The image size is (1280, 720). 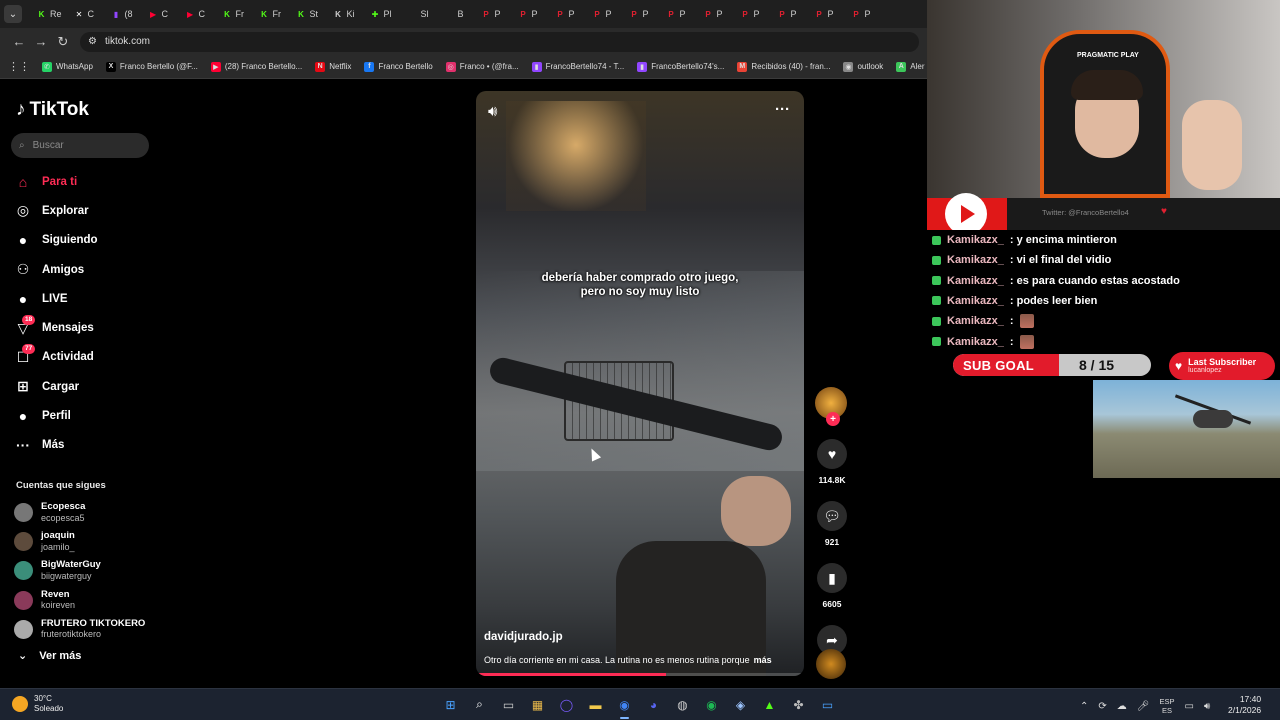 I want to click on music-disc-icon, so click(x=831, y=664).